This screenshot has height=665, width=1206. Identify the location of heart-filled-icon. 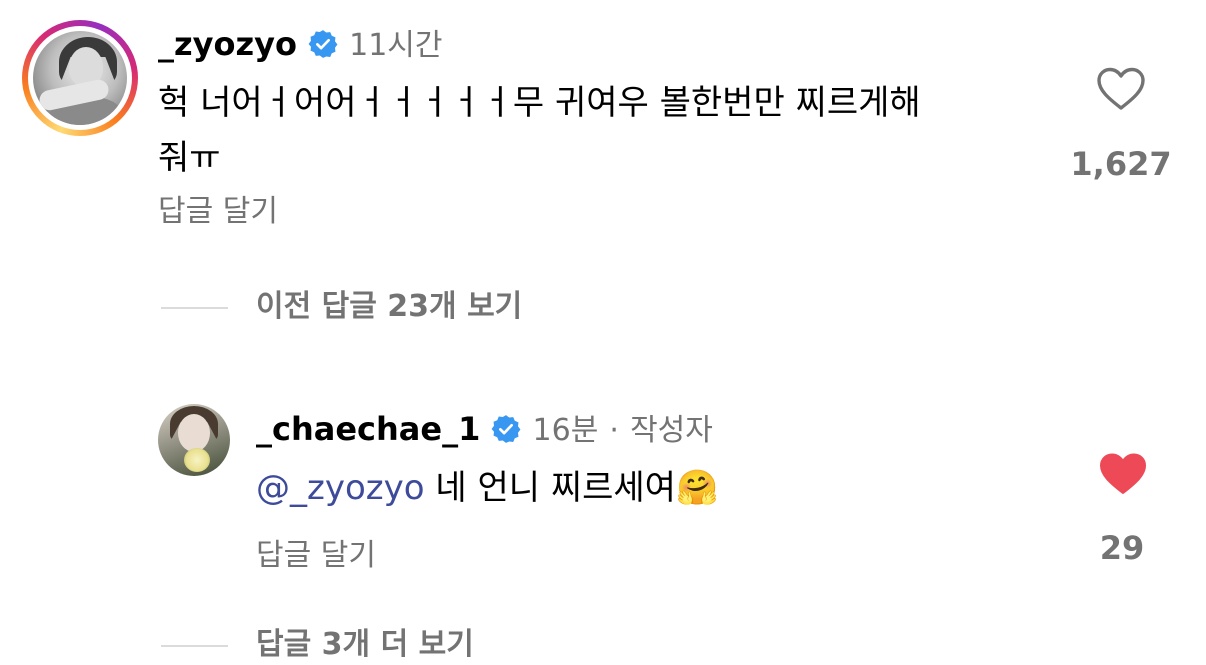
(1123, 473).